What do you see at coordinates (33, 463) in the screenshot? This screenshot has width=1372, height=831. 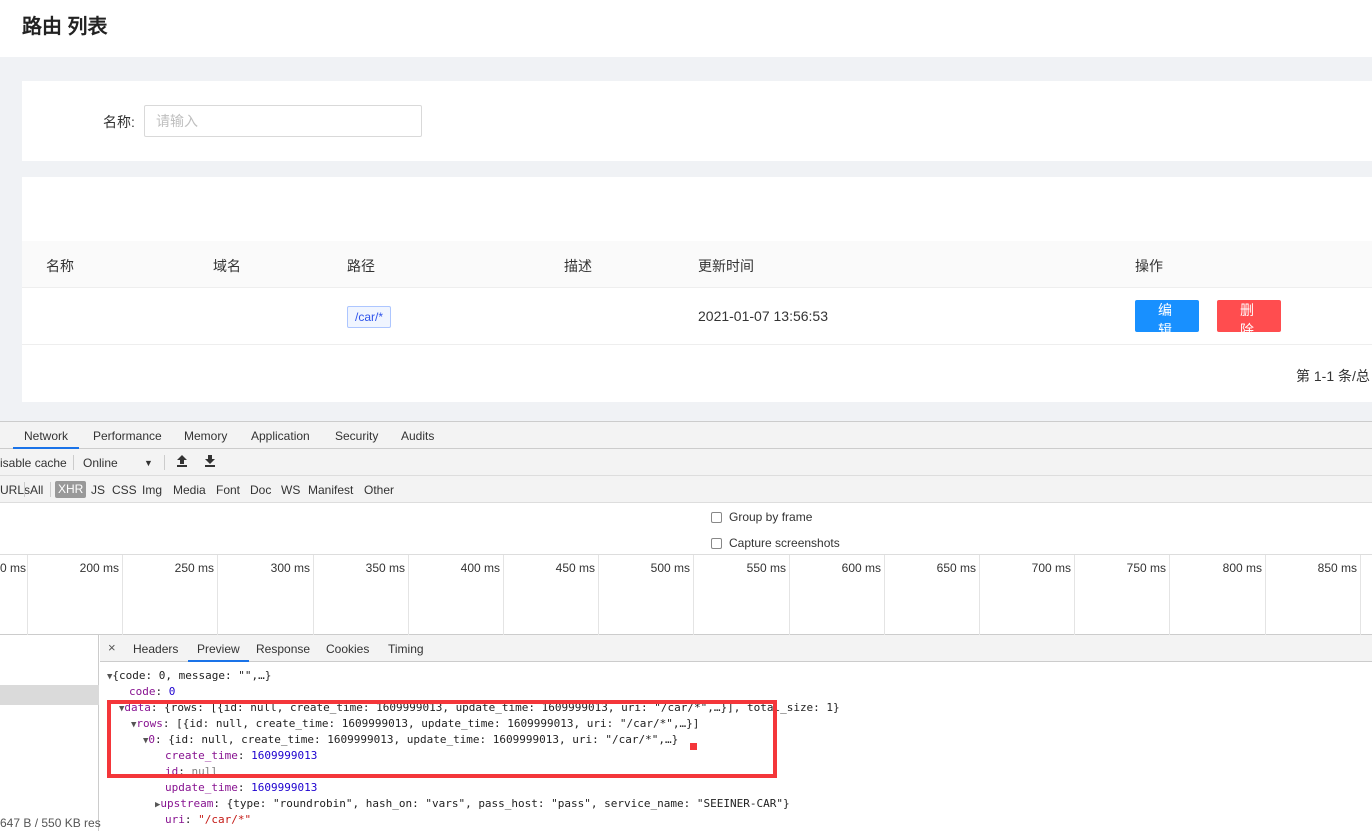 I see `disable-cache-checkbox: isable cache` at bounding box center [33, 463].